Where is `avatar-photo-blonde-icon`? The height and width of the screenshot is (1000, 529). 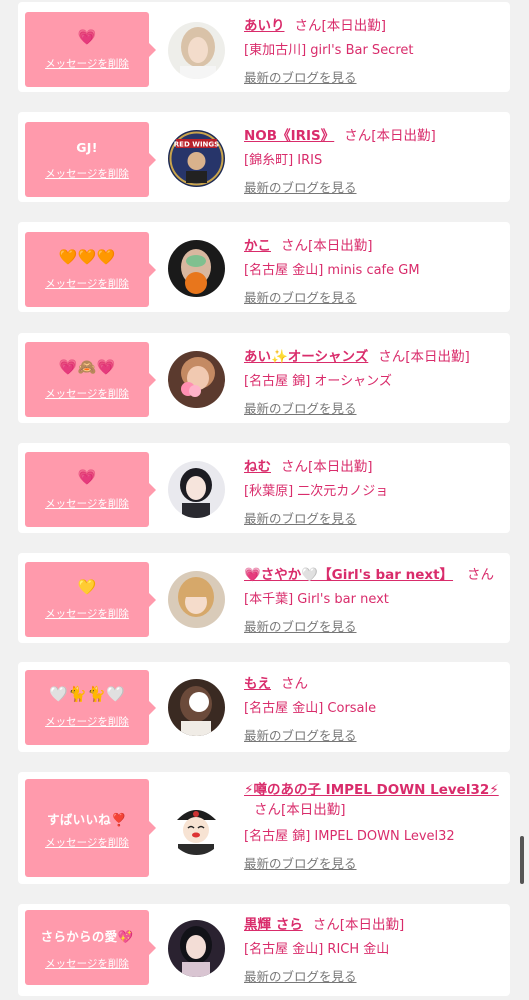
avatar-photo-blonde-icon is located at coordinates (196, 50).